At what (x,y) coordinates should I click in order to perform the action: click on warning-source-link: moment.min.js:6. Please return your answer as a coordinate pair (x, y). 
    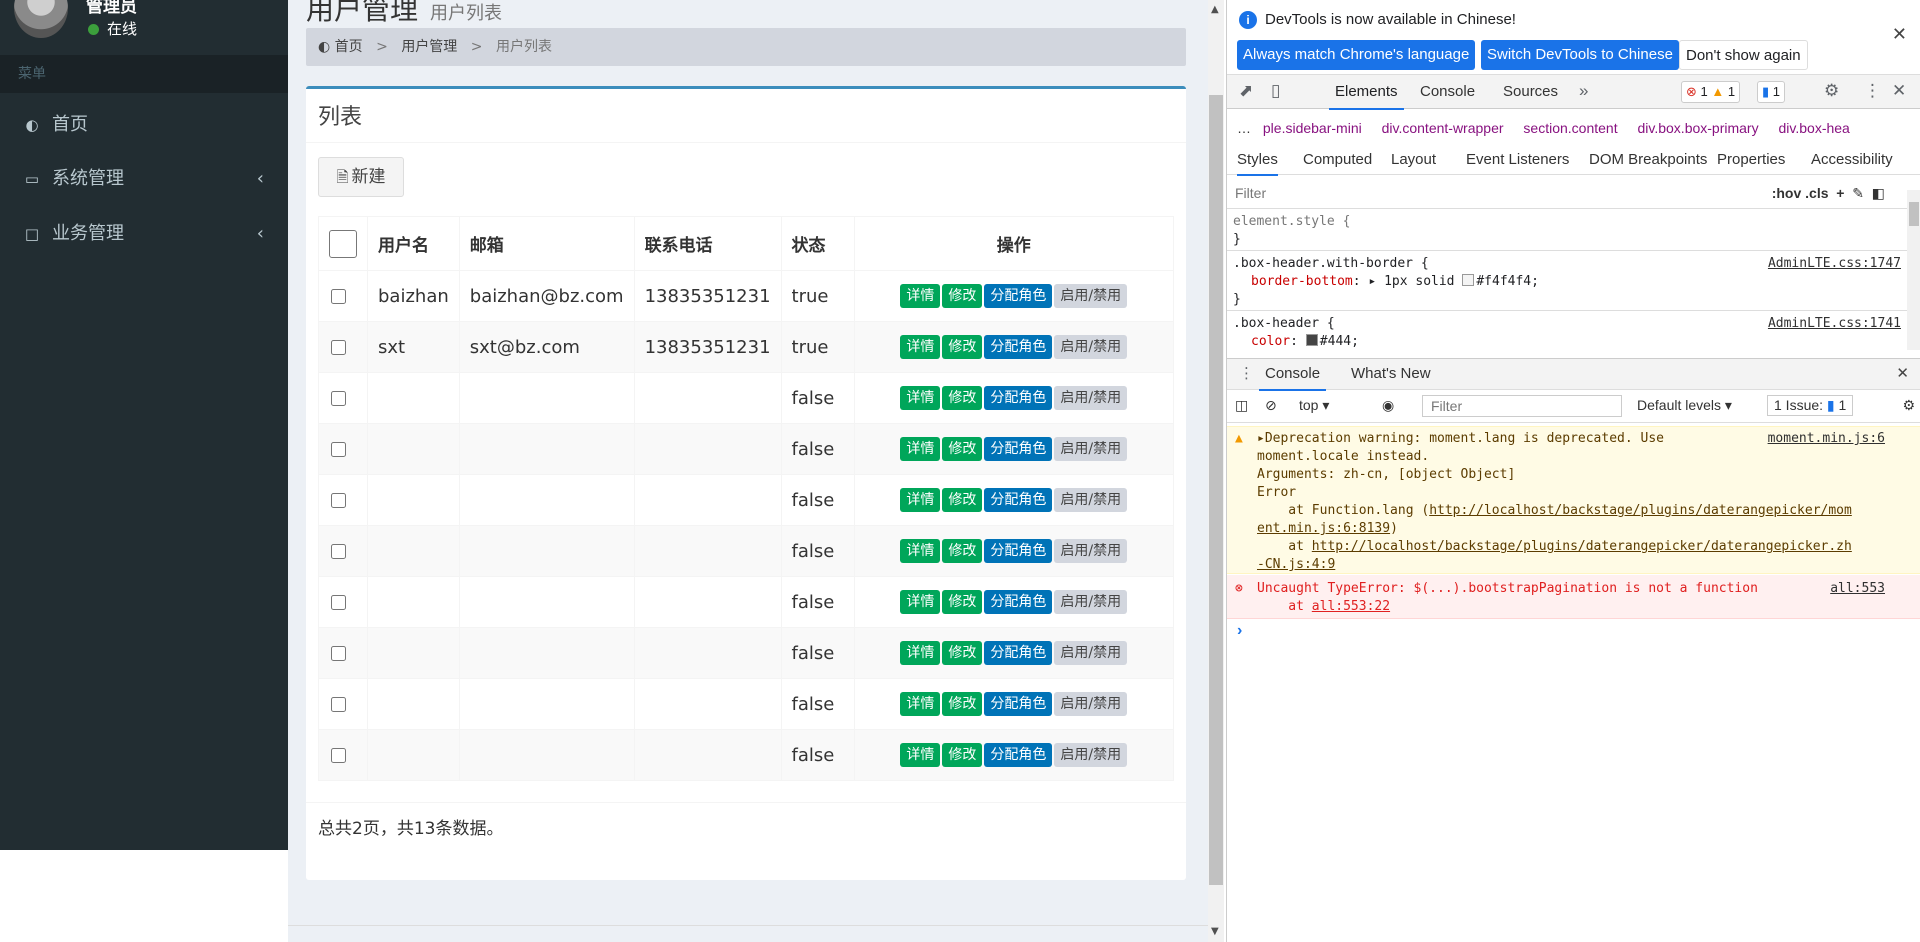
    Looking at the image, I should click on (1826, 438).